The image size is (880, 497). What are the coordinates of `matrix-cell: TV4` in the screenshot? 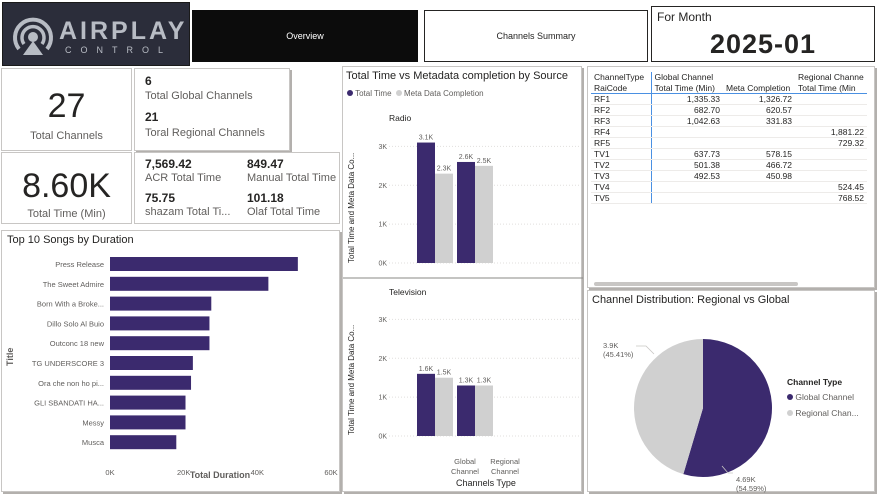 It's located at (621, 187).